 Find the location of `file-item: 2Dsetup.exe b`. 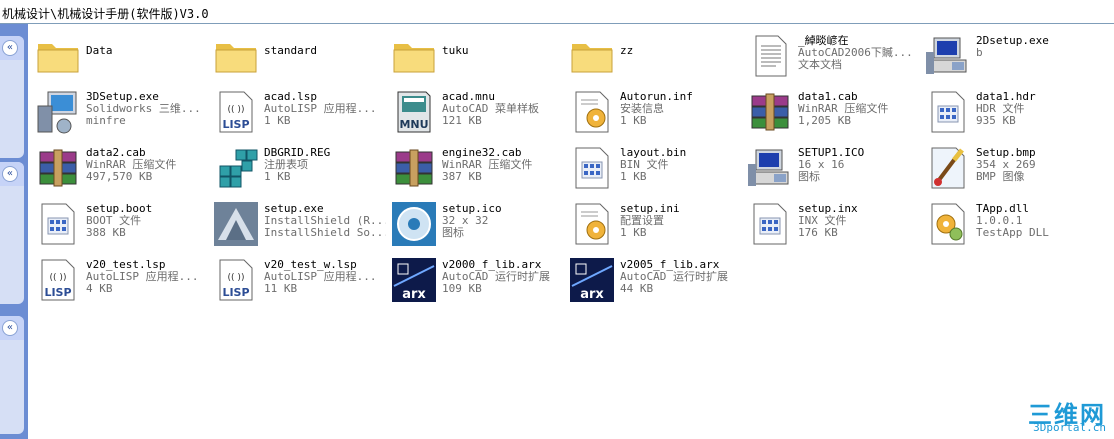

file-item: 2Dsetup.exe b is located at coordinates (1007, 56).